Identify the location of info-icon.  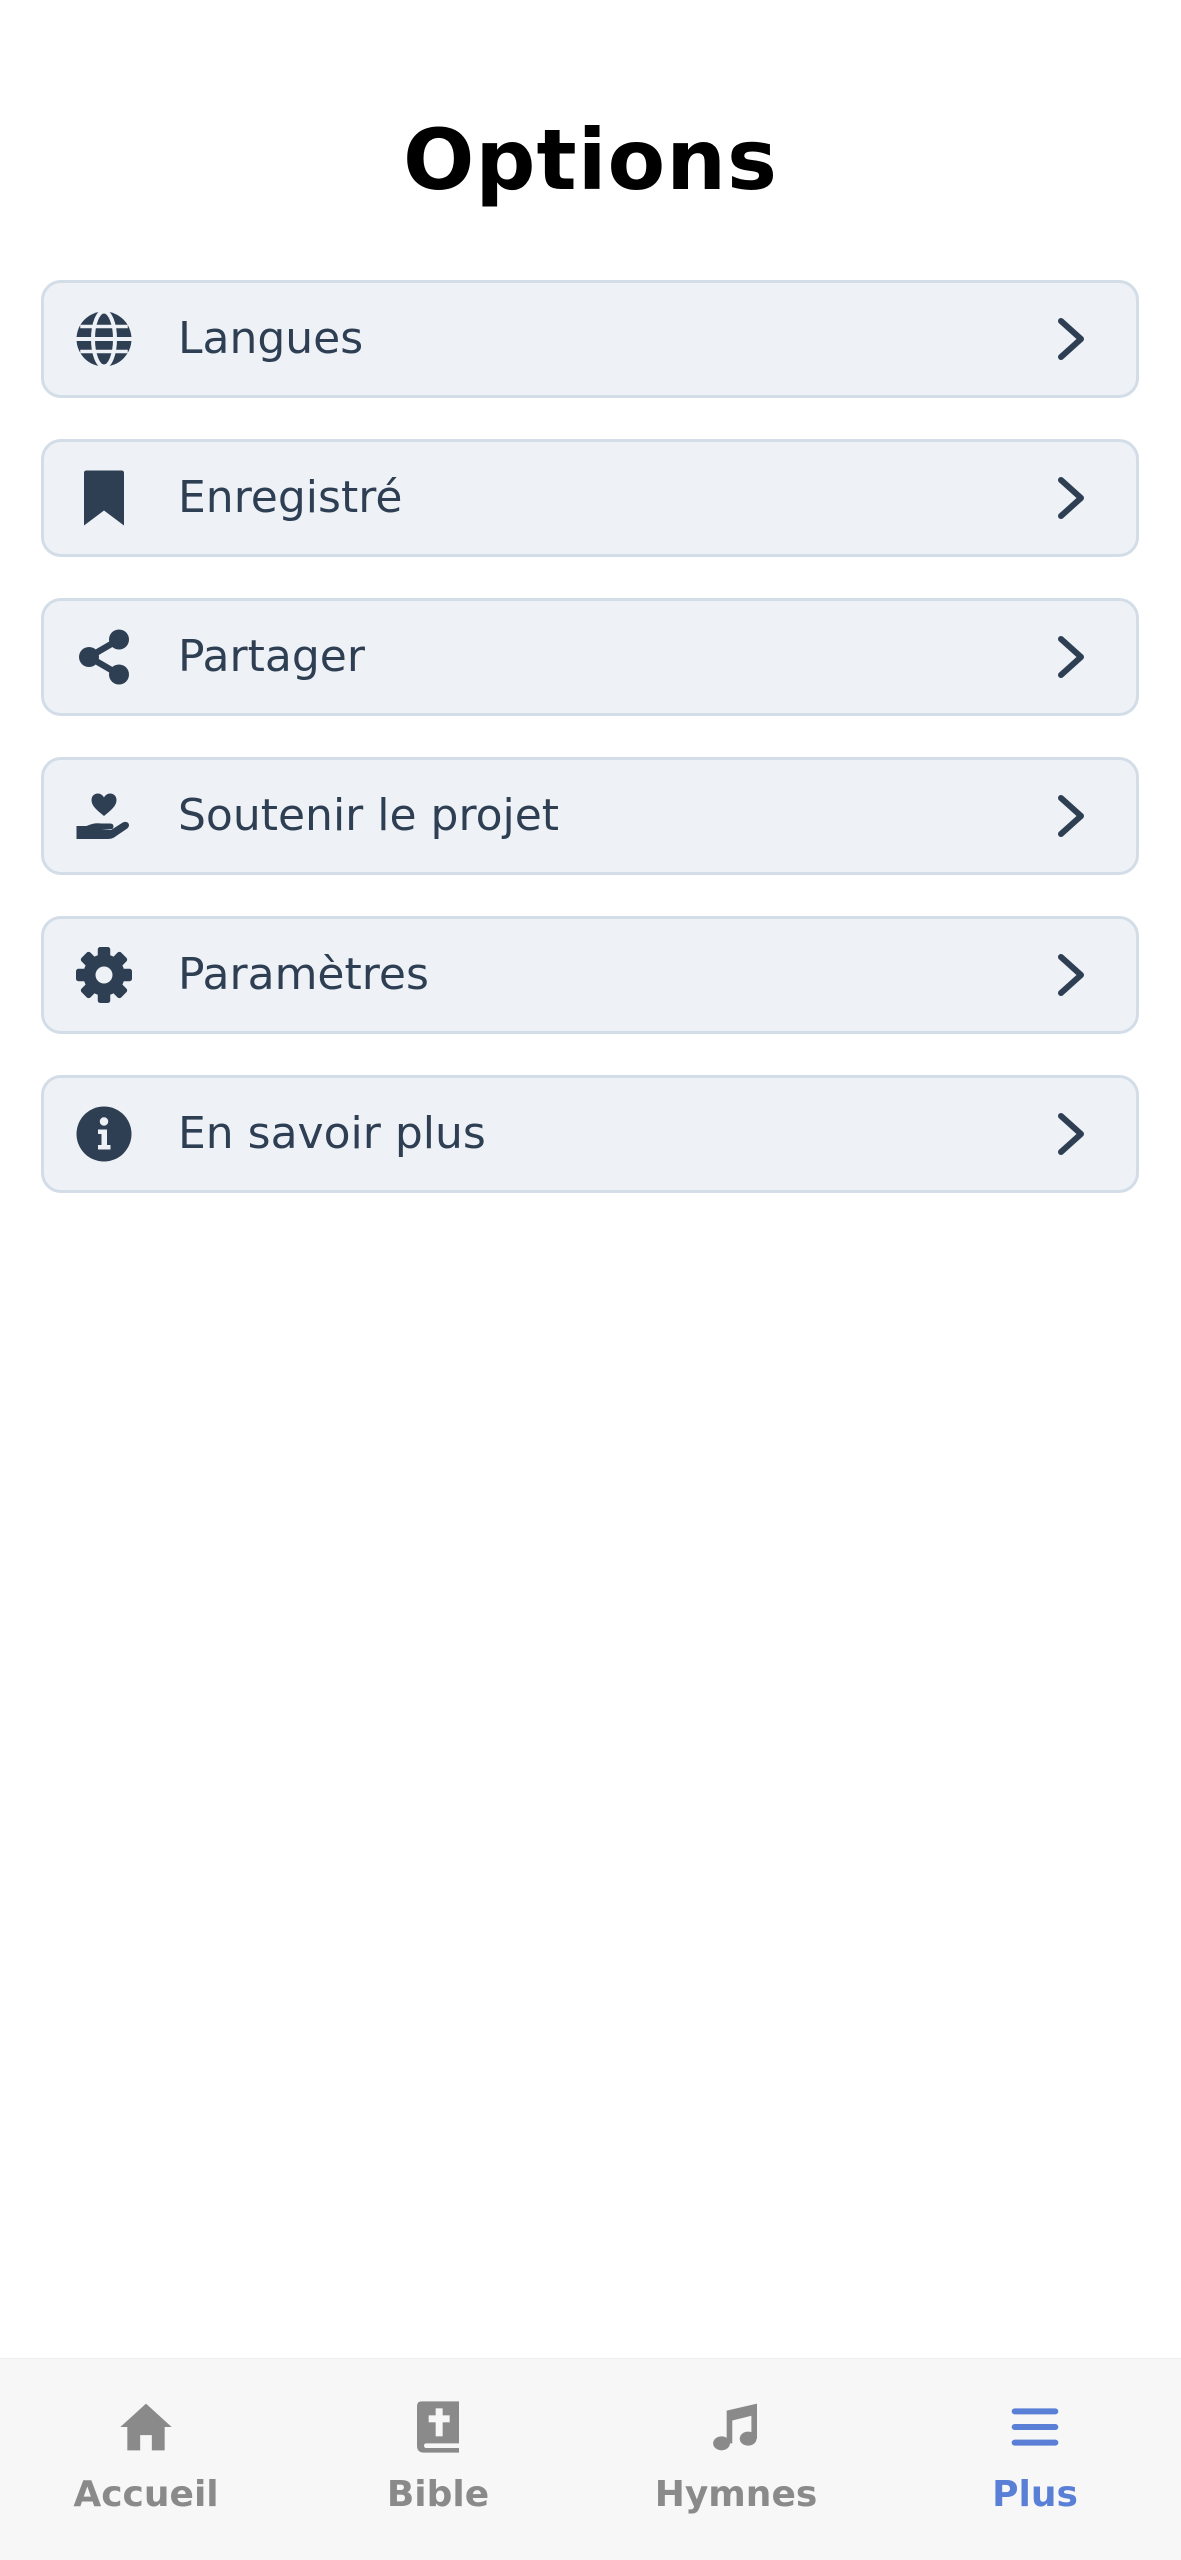
(104, 1134).